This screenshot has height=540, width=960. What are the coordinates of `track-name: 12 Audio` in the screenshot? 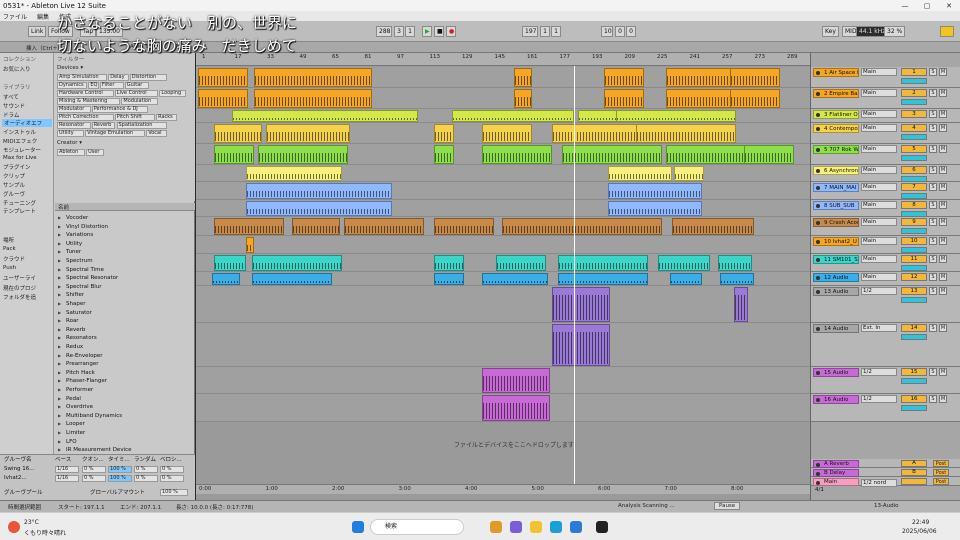 It's located at (836, 277).